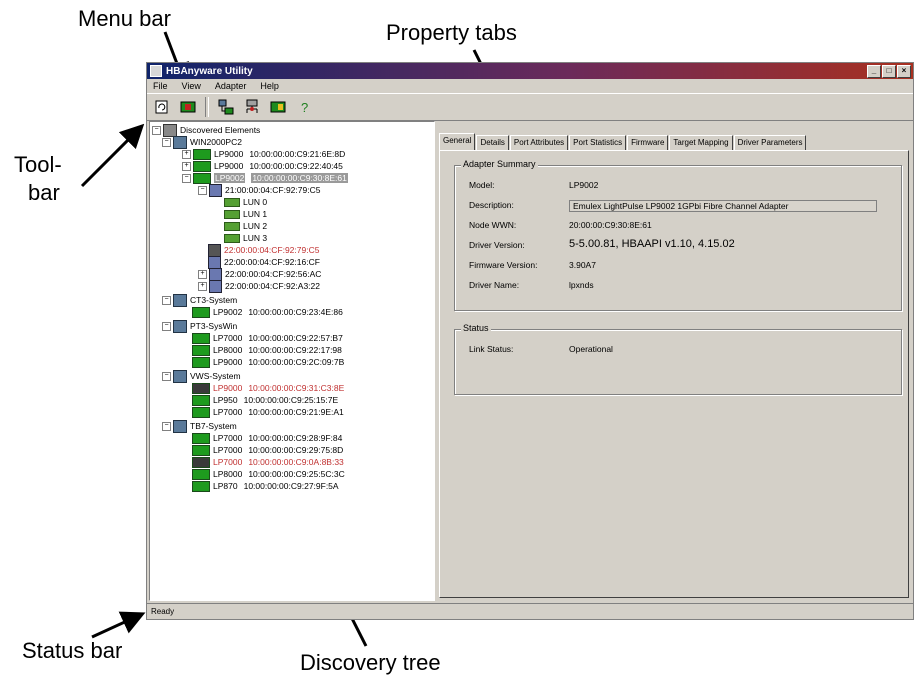  What do you see at coordinates (904, 71) in the screenshot?
I see `close-button: ×` at bounding box center [904, 71].